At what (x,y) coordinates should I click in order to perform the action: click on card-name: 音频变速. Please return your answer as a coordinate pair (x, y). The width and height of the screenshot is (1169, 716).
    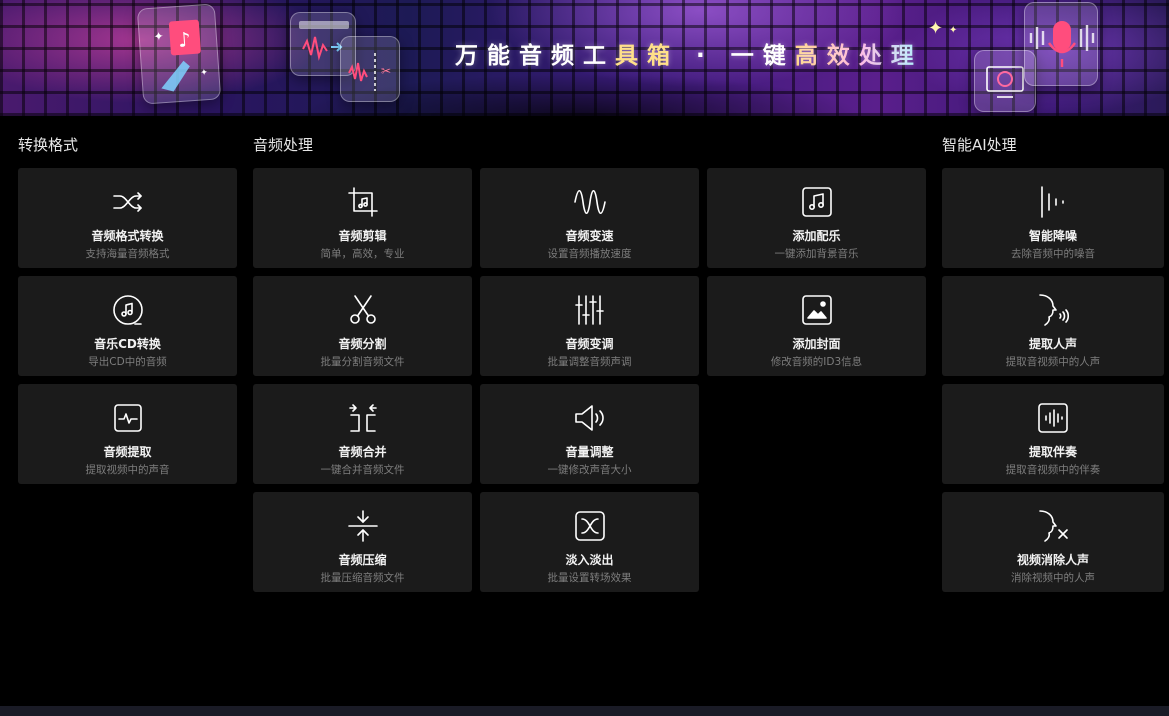
    Looking at the image, I should click on (589, 236).